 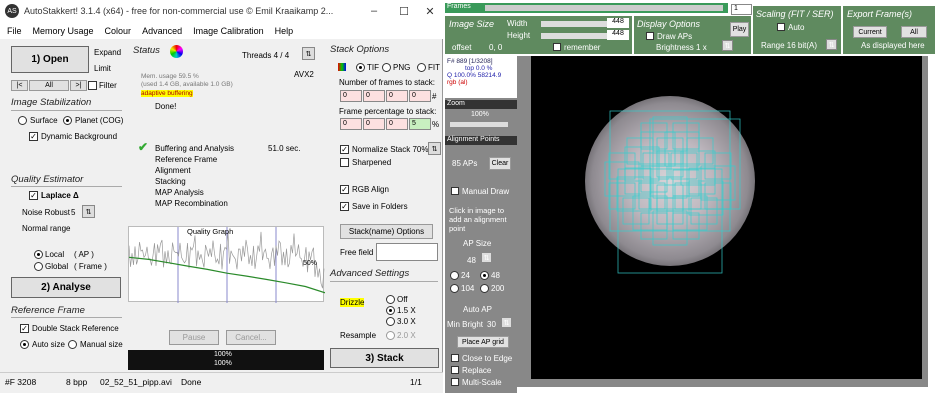 What do you see at coordinates (870, 32) in the screenshot?
I see `export-current-button: Current` at bounding box center [870, 32].